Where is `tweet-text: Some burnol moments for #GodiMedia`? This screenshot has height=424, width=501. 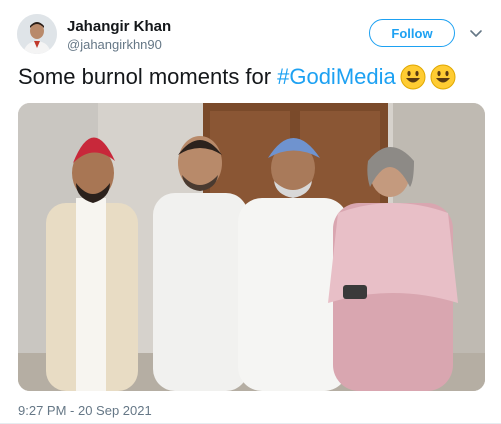
tweet-text: Some burnol moments for #GodiMedia is located at coordinates (237, 77).